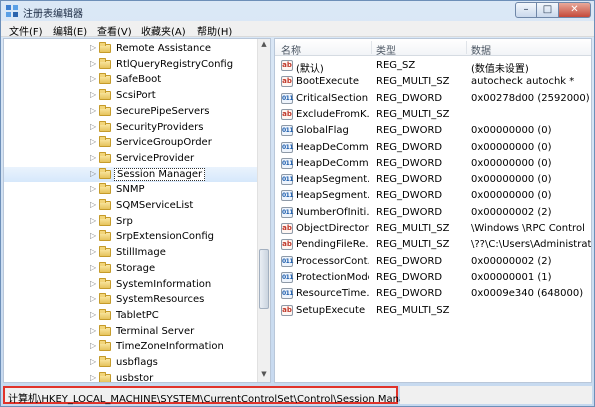 The height and width of the screenshot is (407, 595). I want to click on tree-scrollbar: ▲ ▼, so click(263, 210).